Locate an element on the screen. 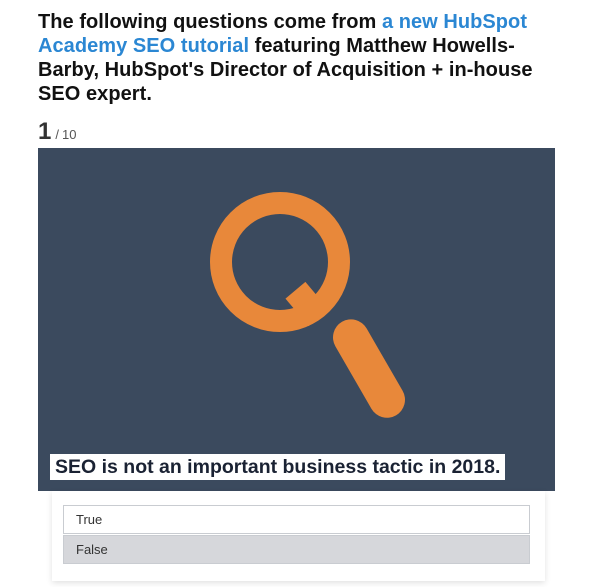 Image resolution: width=599 pixels, height=587 pixels. answer-option-true: True is located at coordinates (296, 519).